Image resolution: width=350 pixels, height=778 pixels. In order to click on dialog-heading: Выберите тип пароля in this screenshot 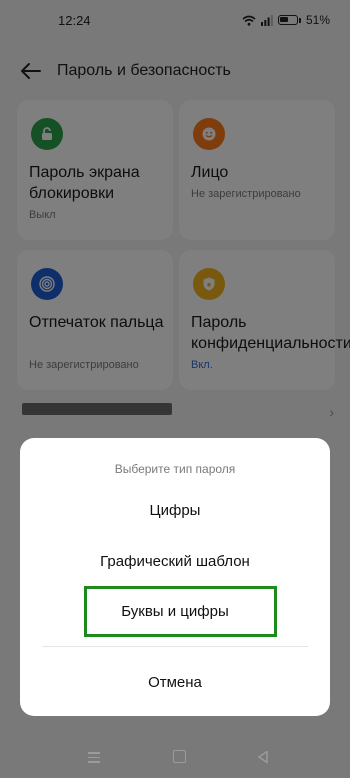, I will do `click(175, 469)`.